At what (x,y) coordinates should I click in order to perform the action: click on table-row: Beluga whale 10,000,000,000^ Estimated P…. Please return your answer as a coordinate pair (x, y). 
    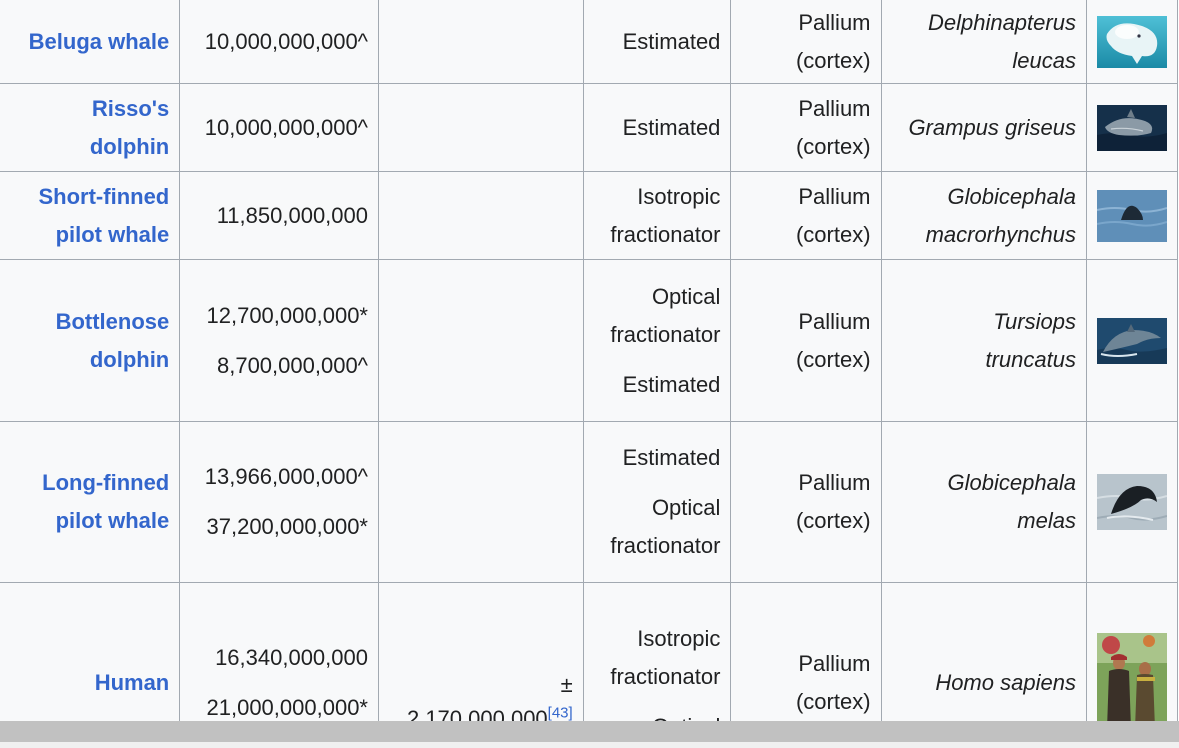
    Looking at the image, I should click on (589, 42).